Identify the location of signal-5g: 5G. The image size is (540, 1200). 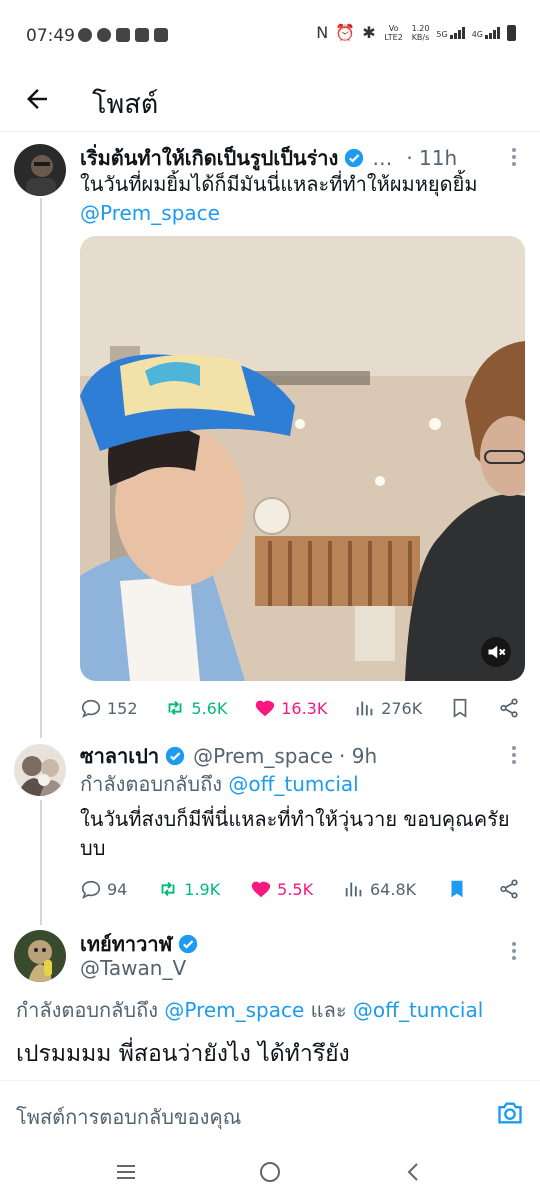
(450, 33).